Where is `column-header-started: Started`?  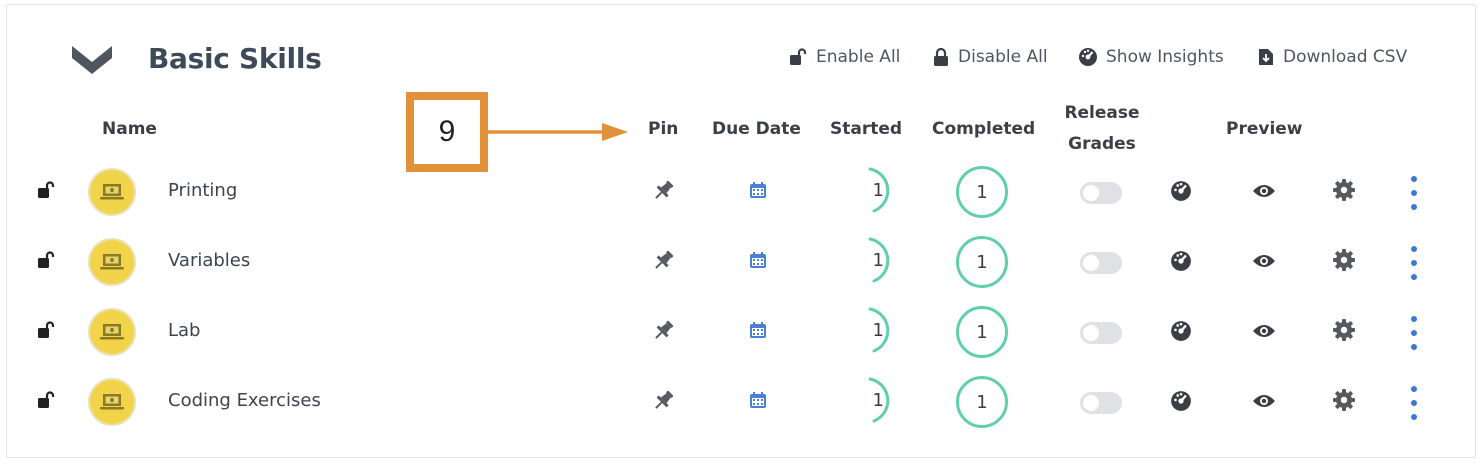
column-header-started: Started is located at coordinates (866, 129).